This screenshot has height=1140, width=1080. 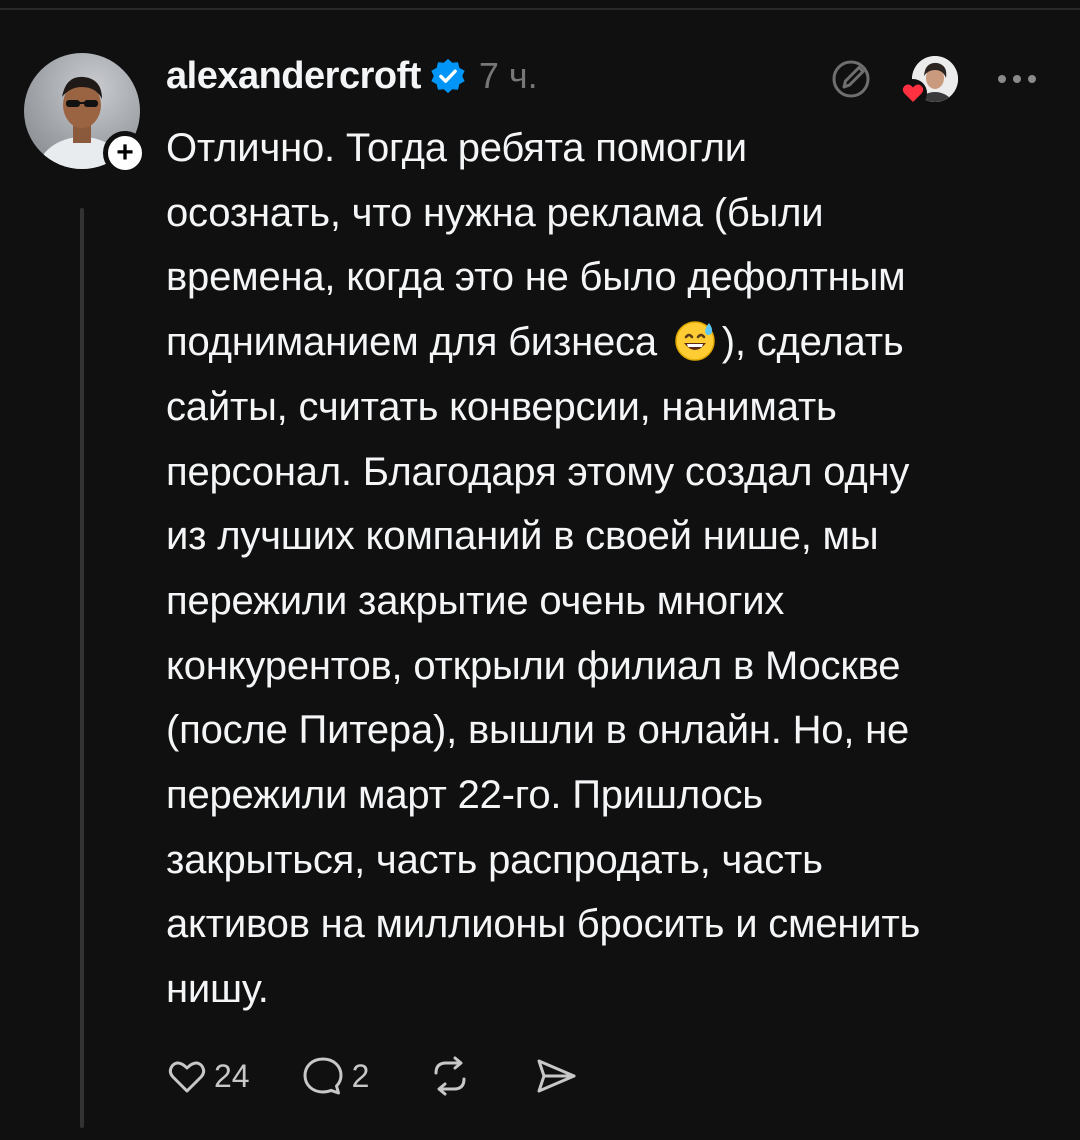 What do you see at coordinates (323, 1076) in the screenshot?
I see `comment-icon` at bounding box center [323, 1076].